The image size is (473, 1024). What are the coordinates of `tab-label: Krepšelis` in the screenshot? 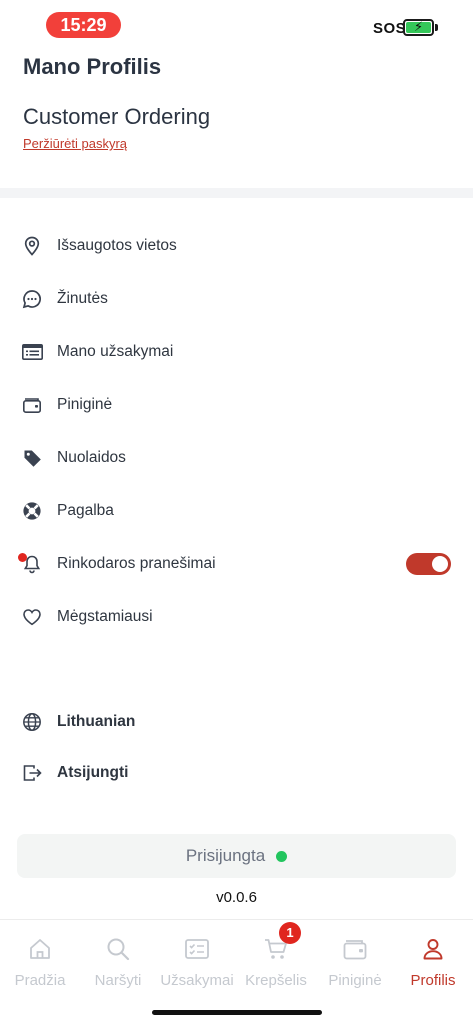 It's located at (276, 980).